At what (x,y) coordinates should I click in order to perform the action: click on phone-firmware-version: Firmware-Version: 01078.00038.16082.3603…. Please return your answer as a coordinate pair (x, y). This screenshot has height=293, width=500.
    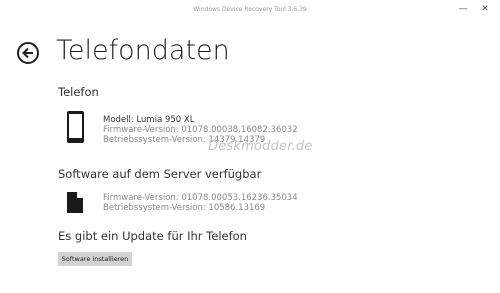
    Looking at the image, I should click on (200, 130).